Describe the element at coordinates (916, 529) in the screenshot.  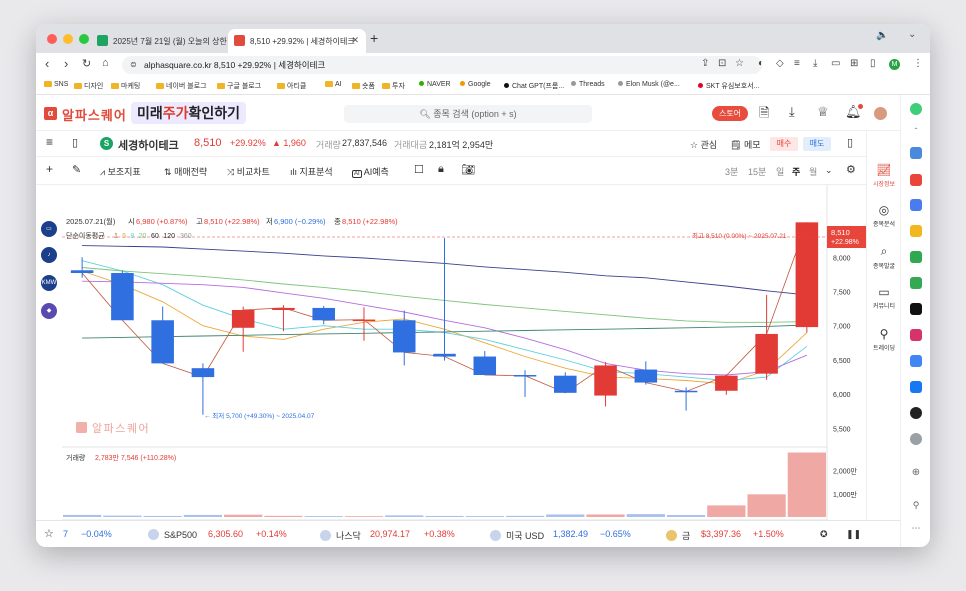
I see `more-icon: ⋯` at that location.